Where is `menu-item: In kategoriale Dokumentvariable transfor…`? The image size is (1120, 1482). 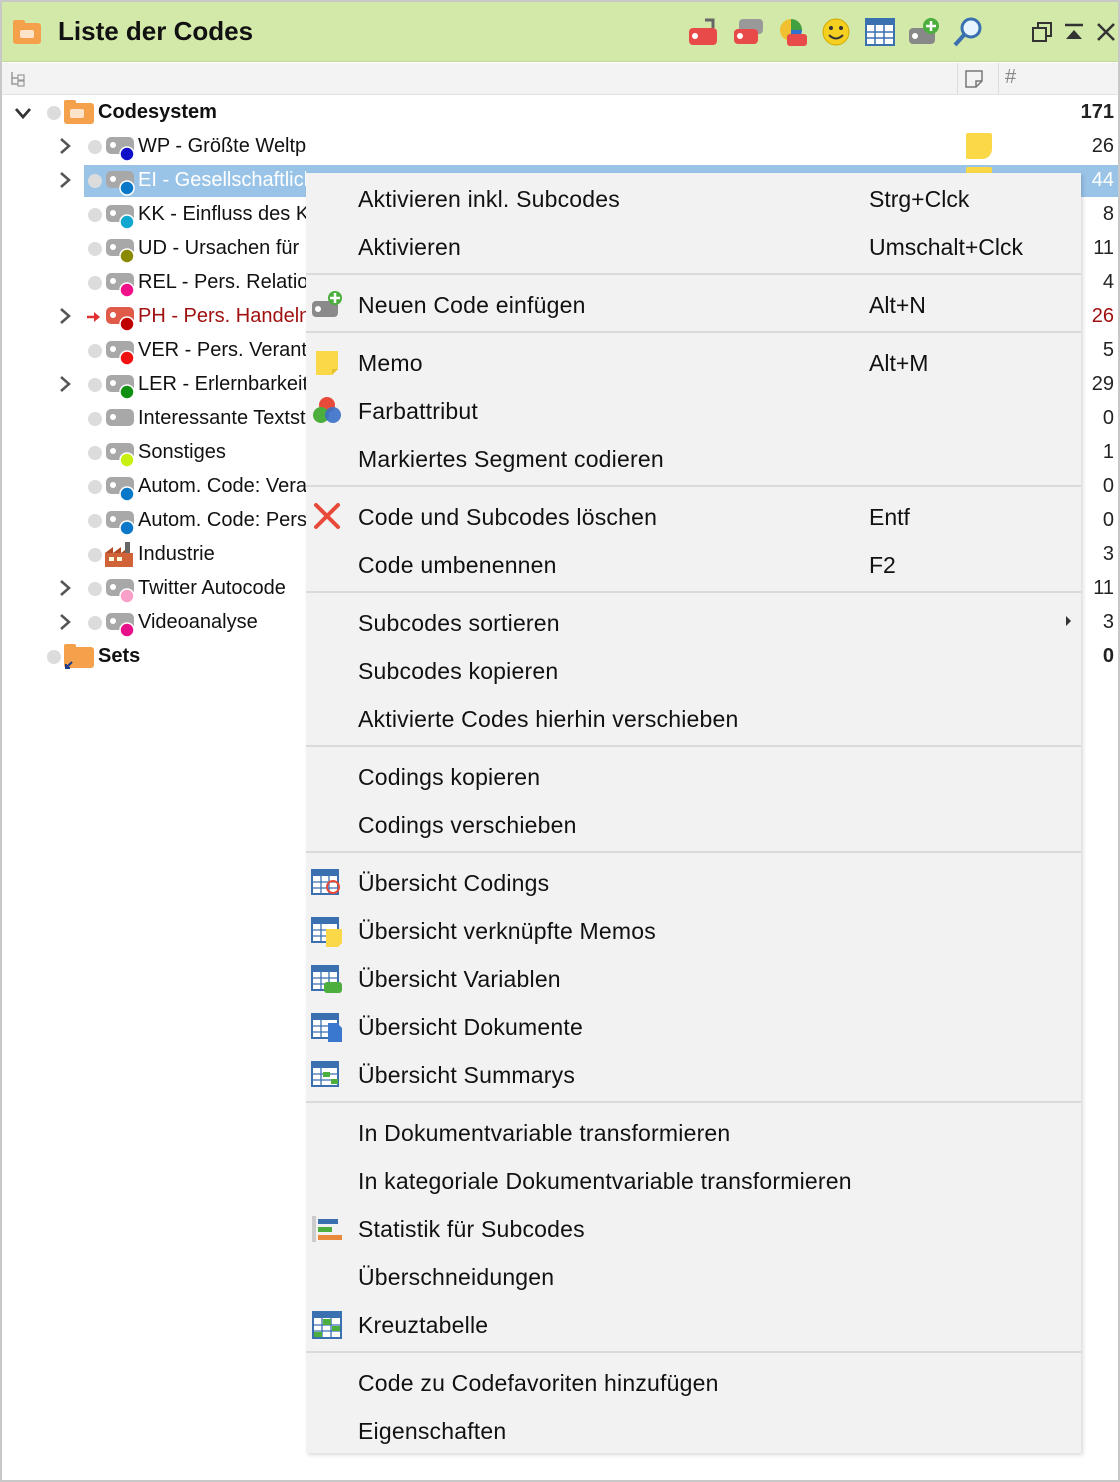
menu-item: In kategoriale Dokumentvariable transfor… is located at coordinates (693, 1181).